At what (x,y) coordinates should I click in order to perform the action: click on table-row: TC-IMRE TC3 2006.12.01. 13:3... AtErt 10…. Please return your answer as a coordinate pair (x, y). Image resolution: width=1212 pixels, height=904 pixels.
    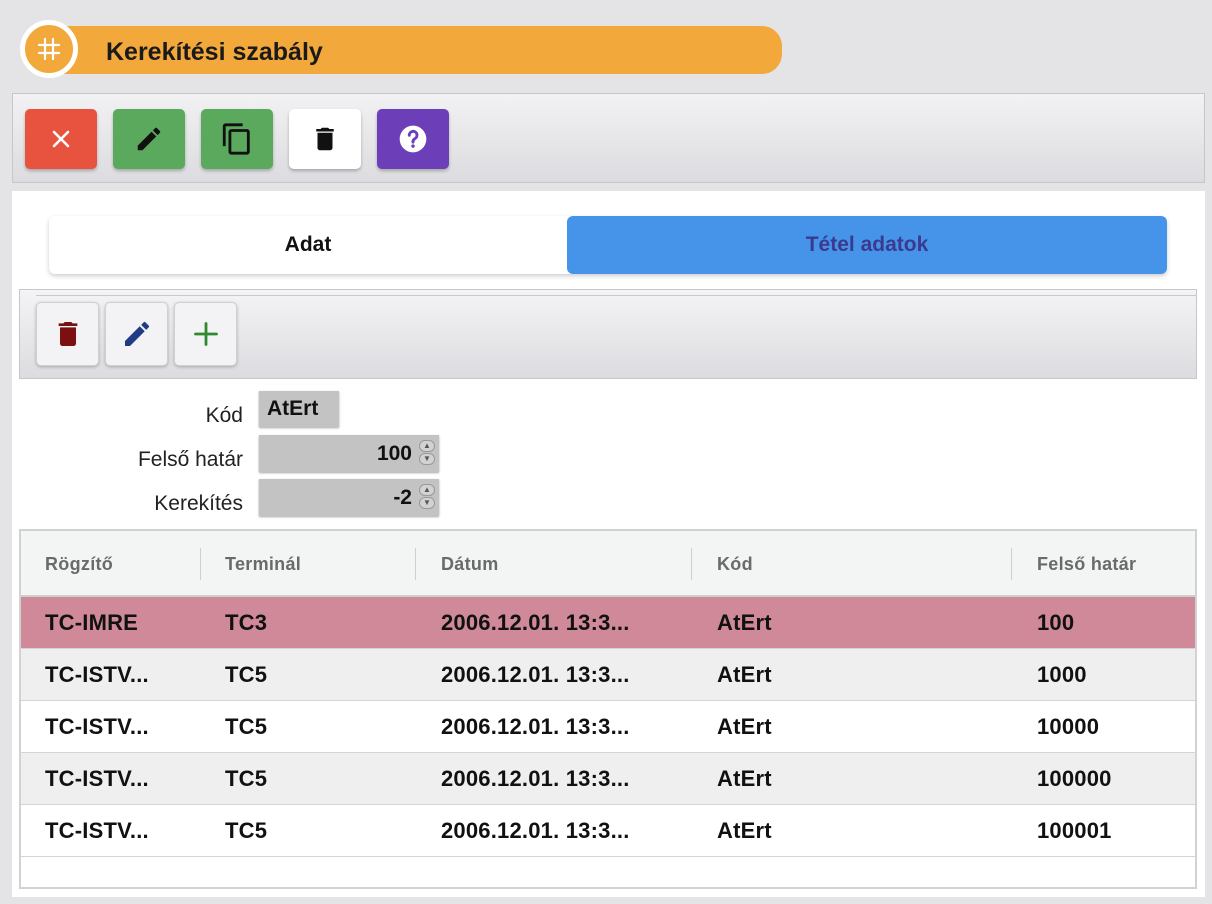
    Looking at the image, I should click on (608, 623).